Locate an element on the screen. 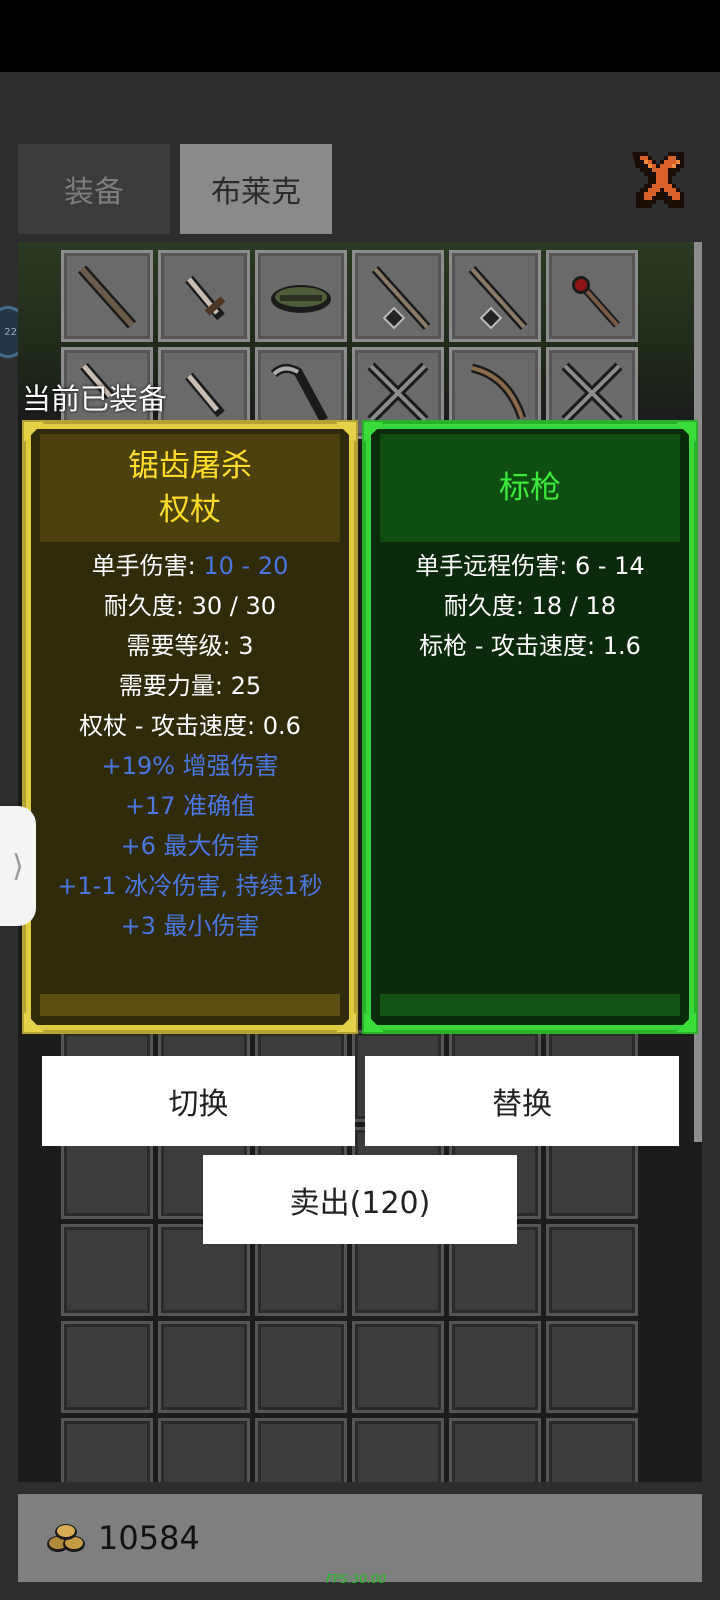  stat-attack-speed: 权杖 - 攻击速度: 0.6 is located at coordinates (190, 726).